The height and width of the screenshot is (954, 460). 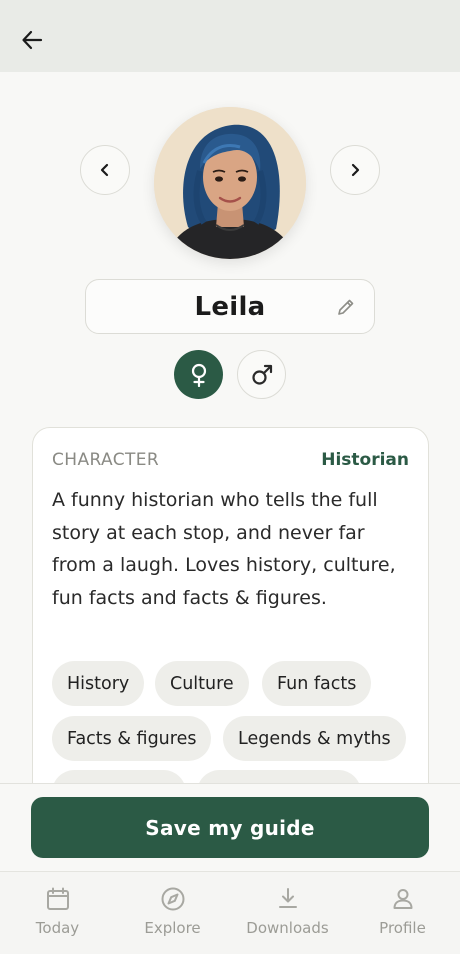 I want to click on compass-icon, so click(x=172, y=899).